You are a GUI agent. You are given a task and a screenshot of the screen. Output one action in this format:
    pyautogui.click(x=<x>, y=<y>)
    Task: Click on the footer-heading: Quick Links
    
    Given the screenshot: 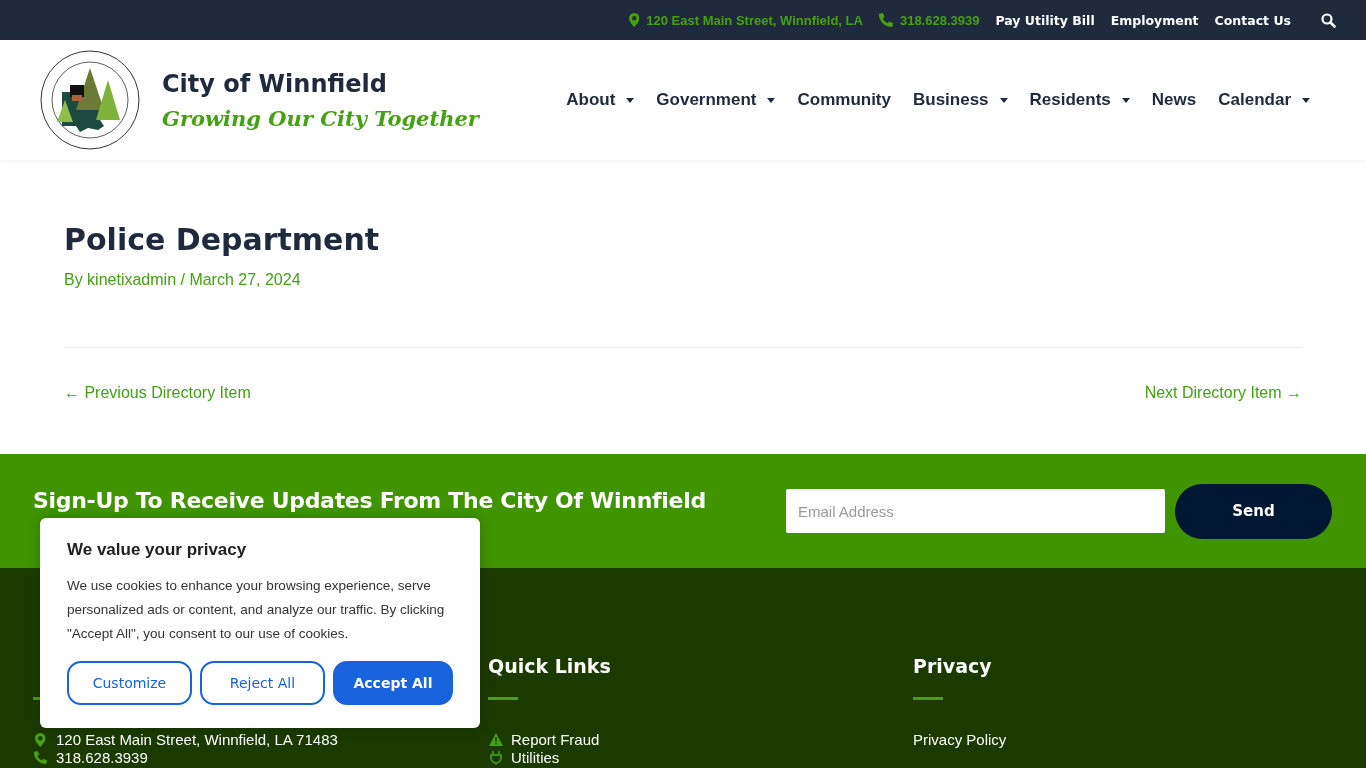 What is the action you would take?
    pyautogui.click(x=550, y=666)
    